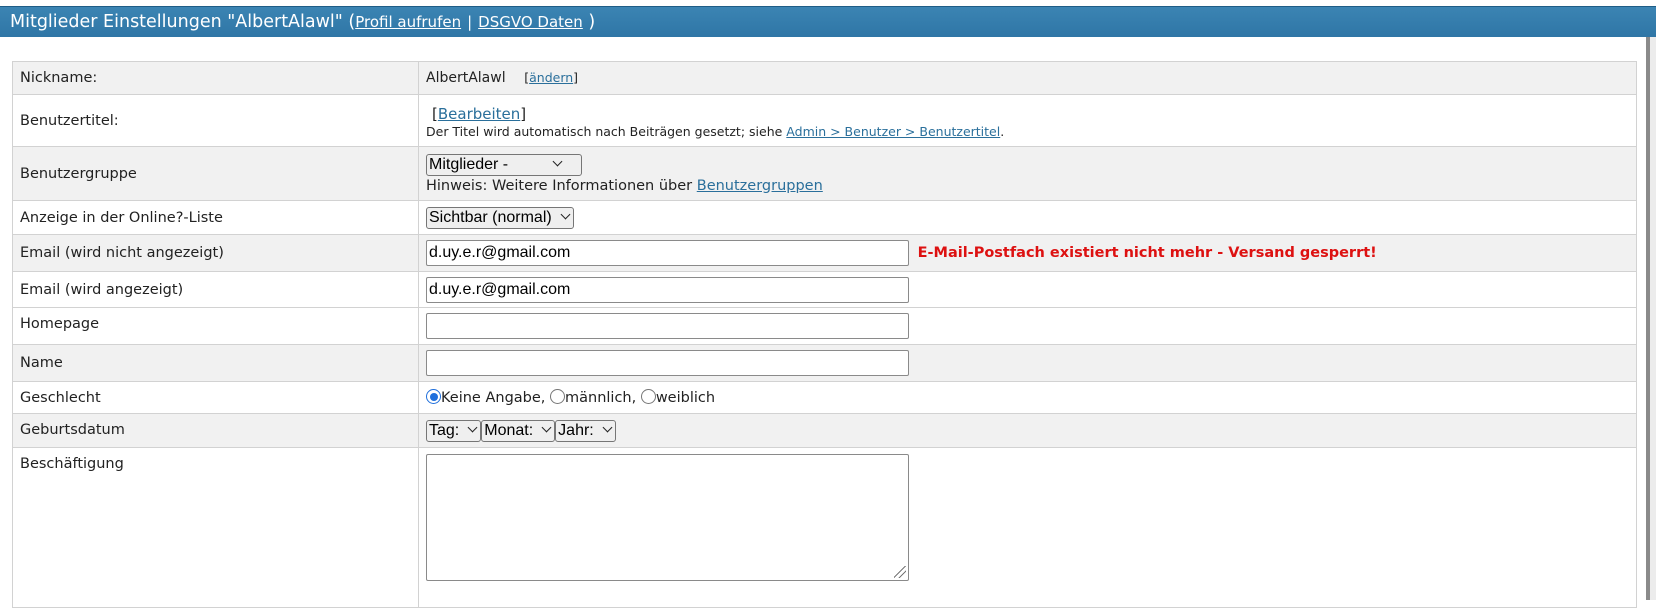 Image resolution: width=1656 pixels, height=608 pixels. What do you see at coordinates (121, 217) in the screenshot?
I see `online-label: Anzeige in der Online?-Liste` at bounding box center [121, 217].